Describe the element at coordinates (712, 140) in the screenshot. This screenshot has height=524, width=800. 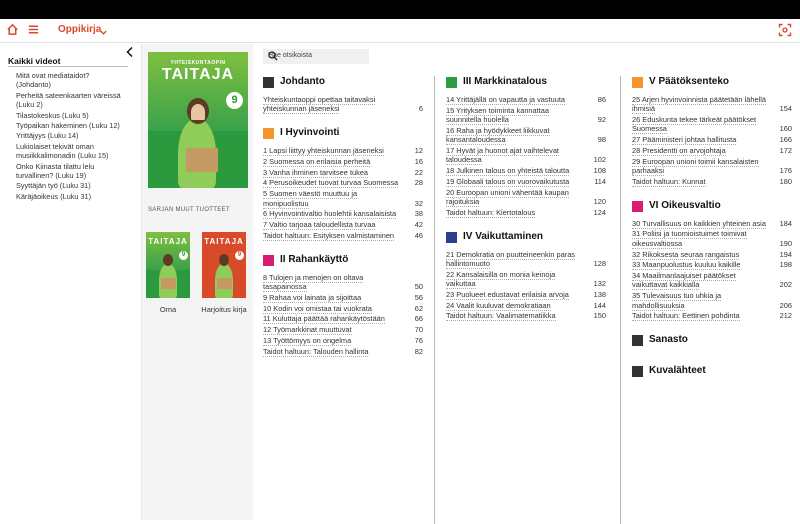
I see `toc-entry: 27 Pääministeri johtaa hallitusta 166` at that location.